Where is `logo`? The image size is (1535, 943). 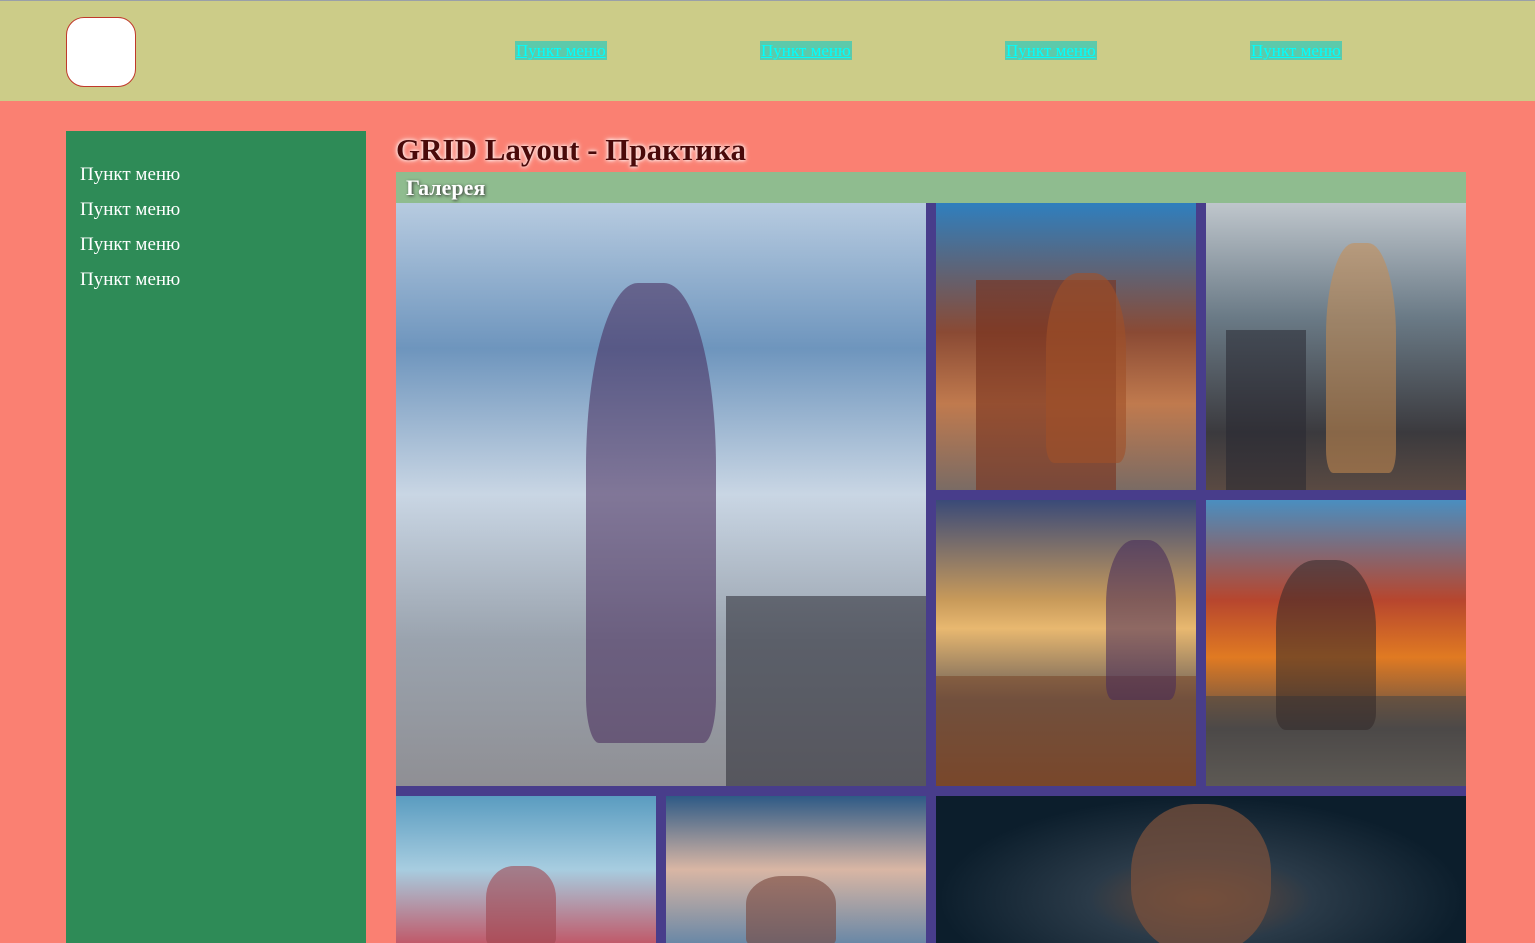 logo is located at coordinates (101, 52).